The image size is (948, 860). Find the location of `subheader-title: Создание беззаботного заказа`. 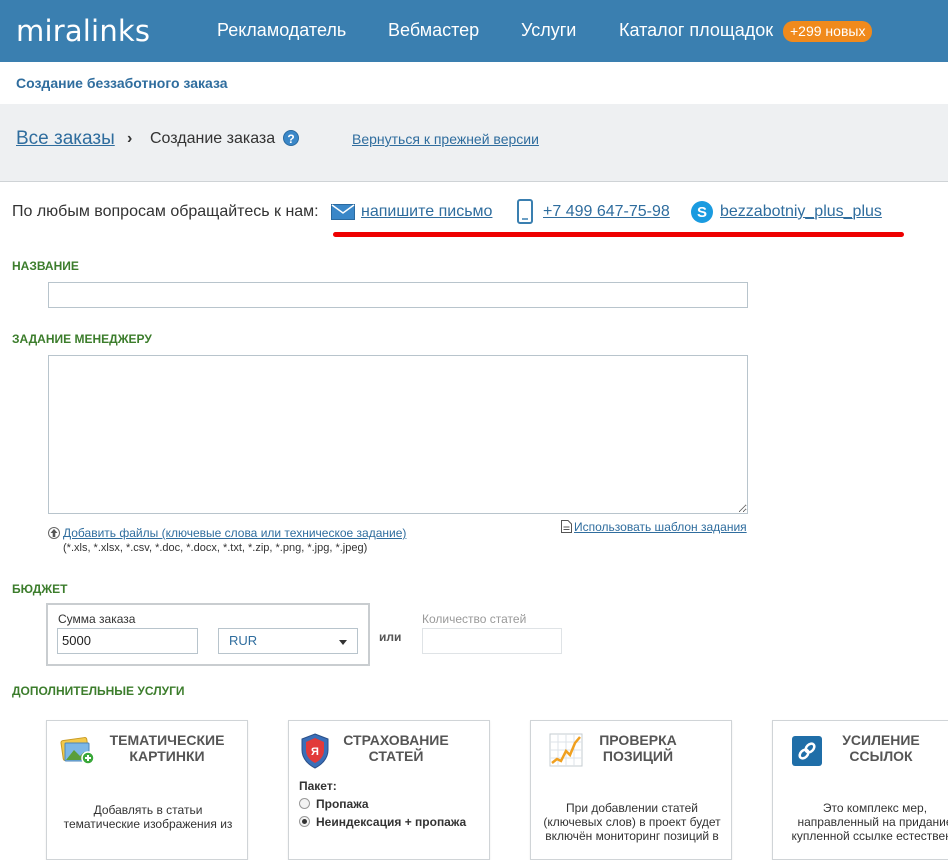

subheader-title: Создание беззаботного заказа is located at coordinates (122, 83).